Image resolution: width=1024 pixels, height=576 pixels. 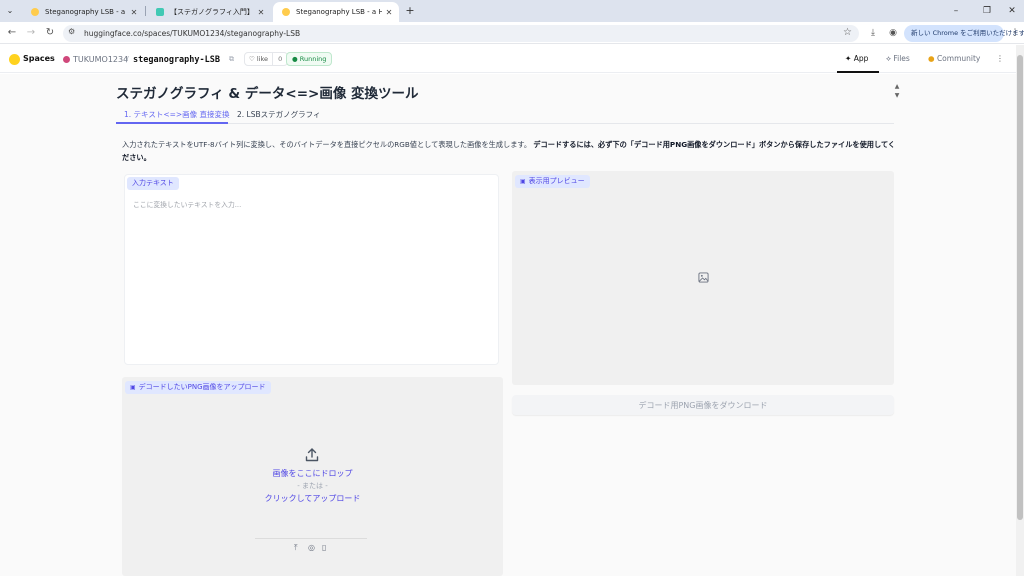 What do you see at coordinates (312, 473) in the screenshot?
I see `drop-text: 画像をここにドロップ` at bounding box center [312, 473].